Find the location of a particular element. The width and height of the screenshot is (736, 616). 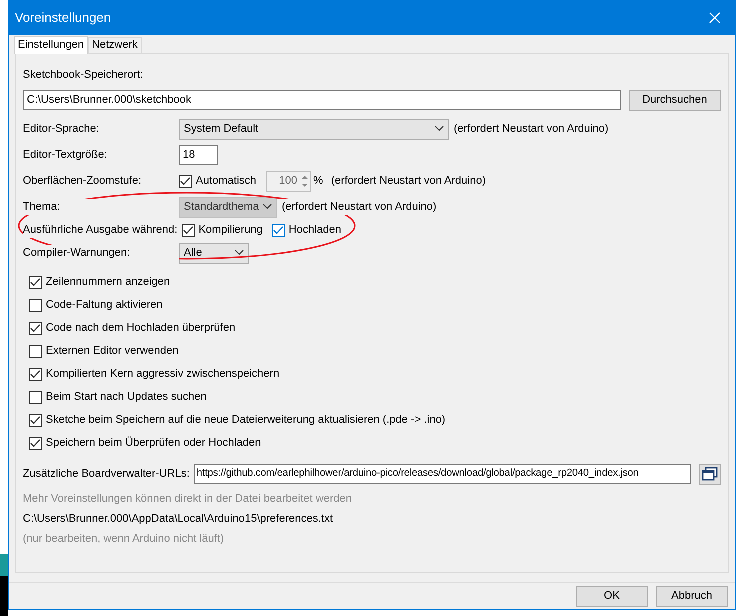

field-label: Zusätzliche Boardverwalter-URLs: is located at coordinates (106, 474).